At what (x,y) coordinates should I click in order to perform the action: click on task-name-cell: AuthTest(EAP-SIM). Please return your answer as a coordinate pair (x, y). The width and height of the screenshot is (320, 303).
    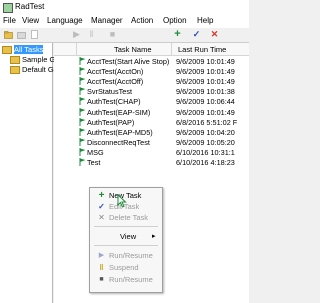
    Looking at the image, I should click on (119, 112).